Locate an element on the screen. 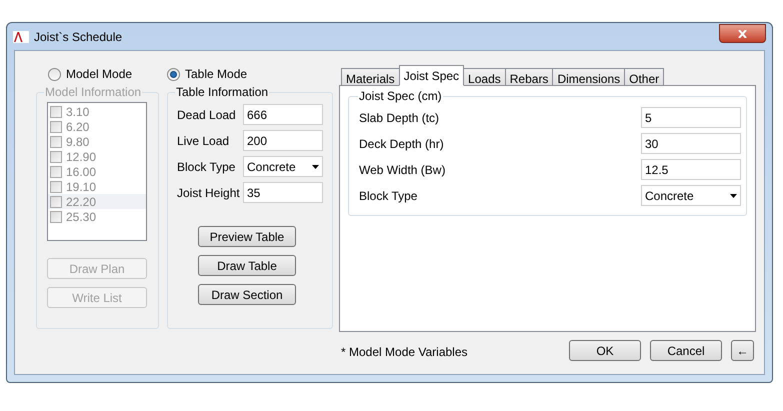  tab: Rebars is located at coordinates (529, 77).